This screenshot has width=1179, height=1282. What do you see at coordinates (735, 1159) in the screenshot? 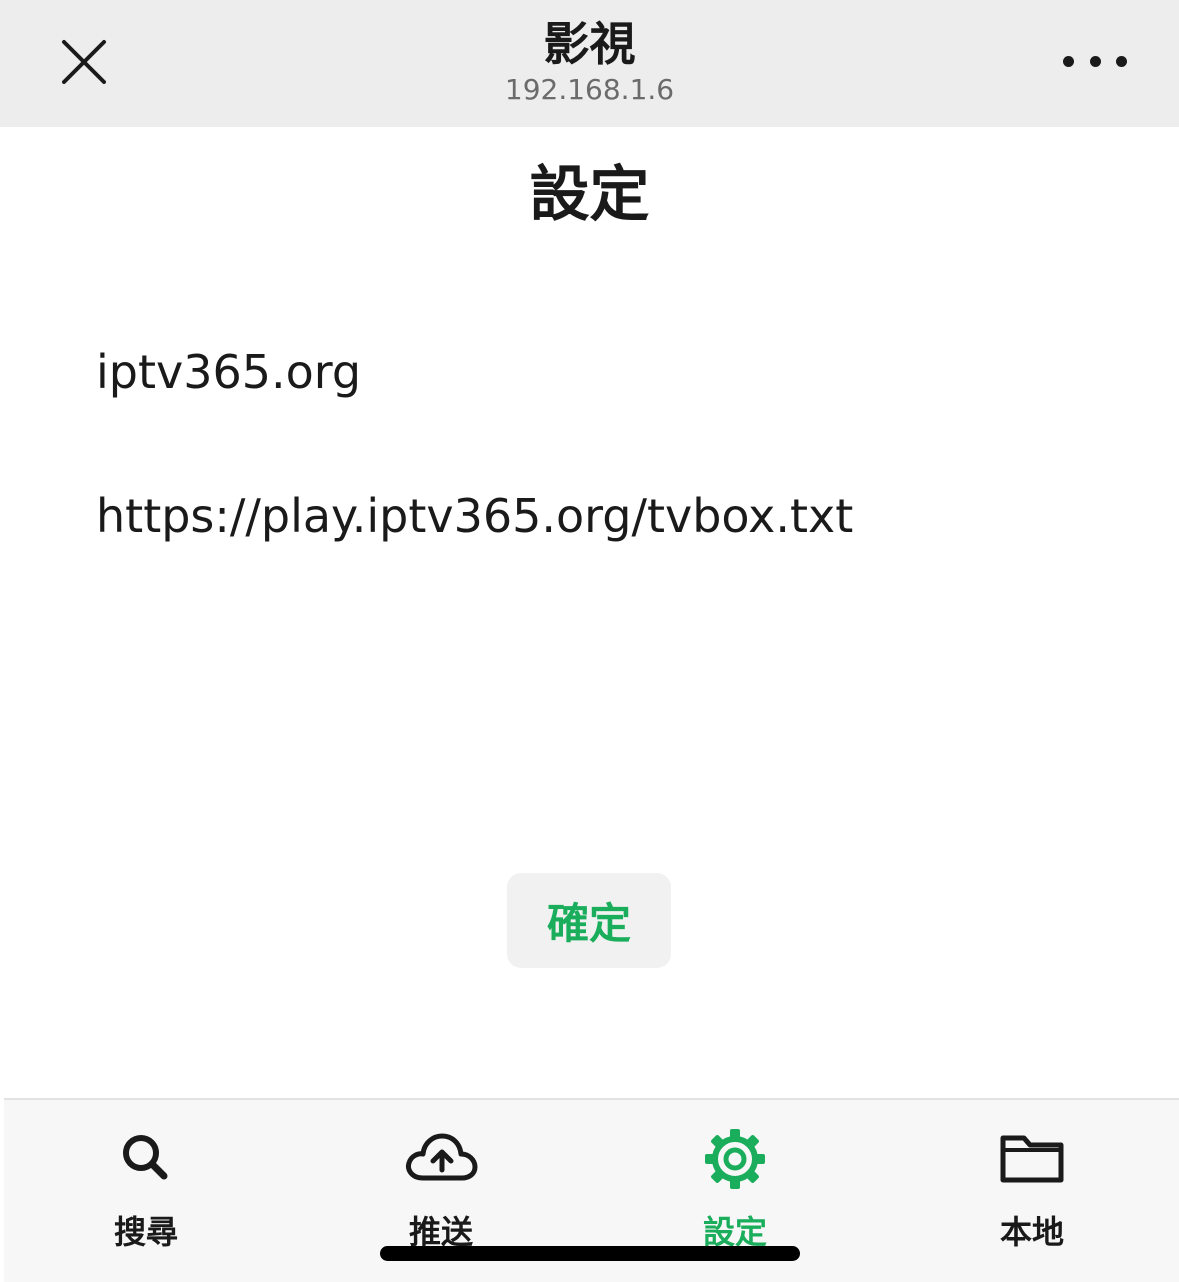
I see `gear-icon` at bounding box center [735, 1159].